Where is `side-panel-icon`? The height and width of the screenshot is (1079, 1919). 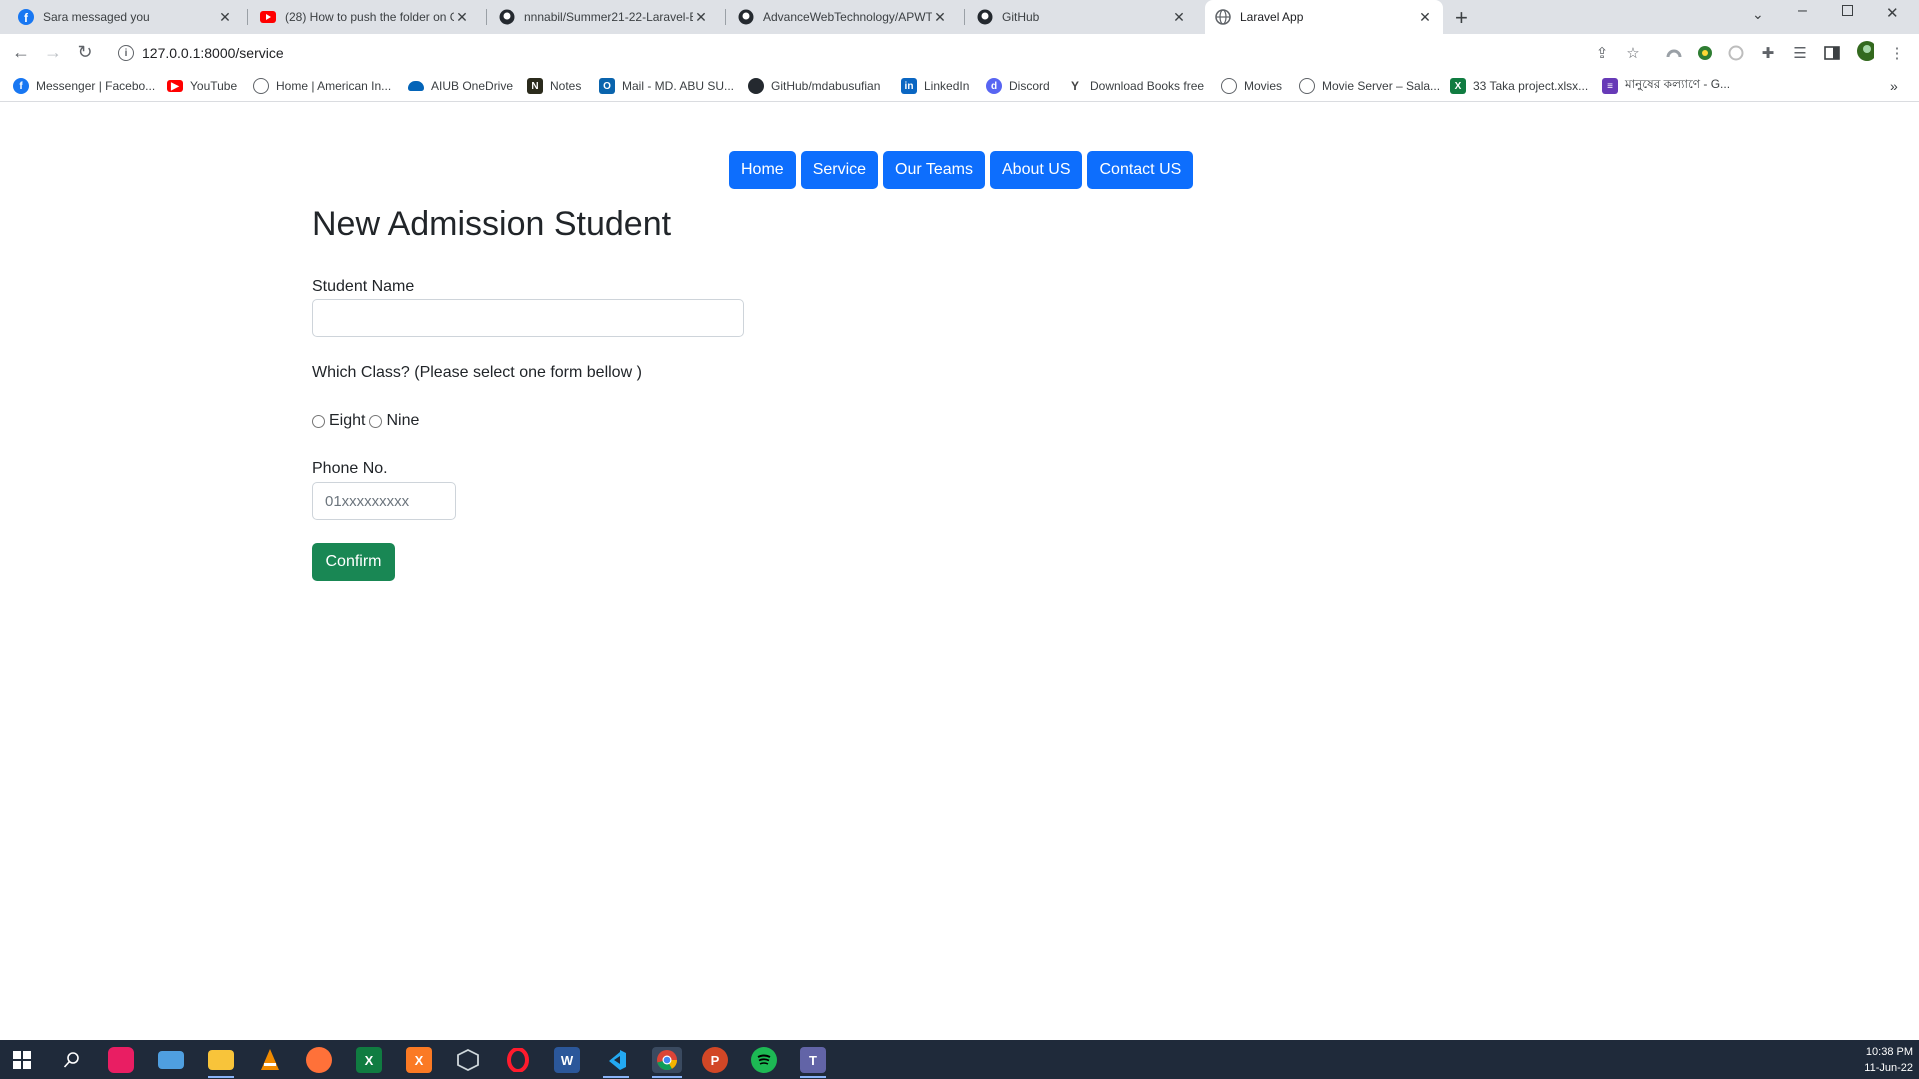
side-panel-icon is located at coordinates (1832, 53).